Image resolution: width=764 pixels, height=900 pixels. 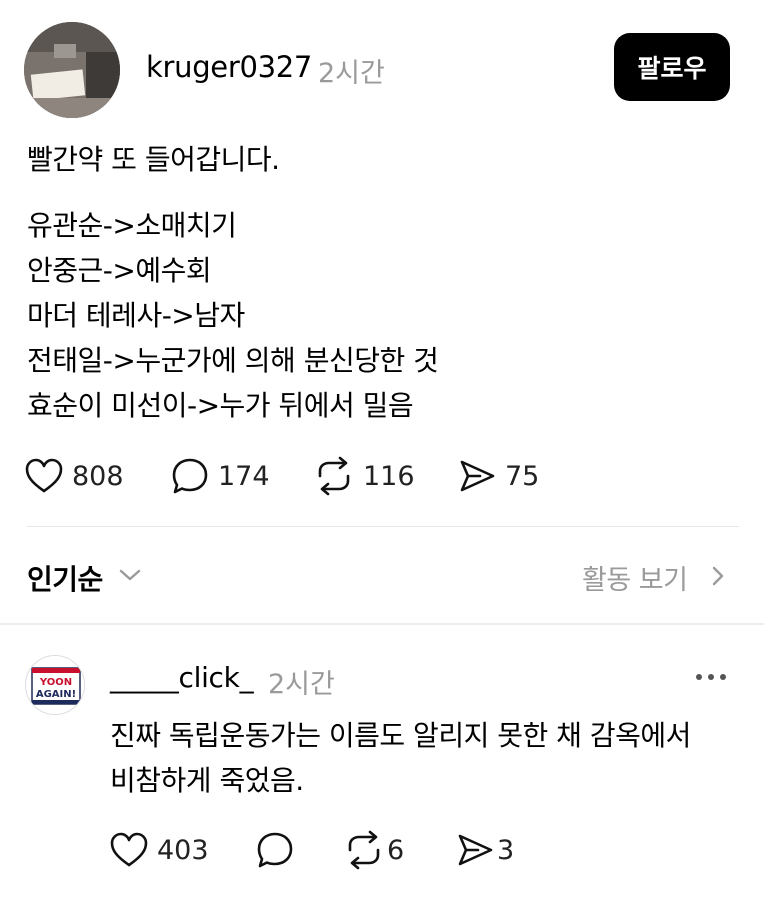 I want to click on like-button: 808, so click(x=74, y=476).